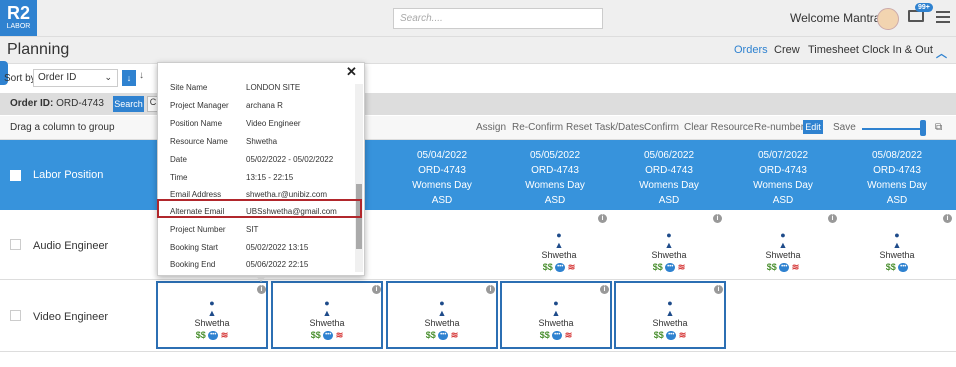  I want to click on save-button: Save, so click(844, 127).